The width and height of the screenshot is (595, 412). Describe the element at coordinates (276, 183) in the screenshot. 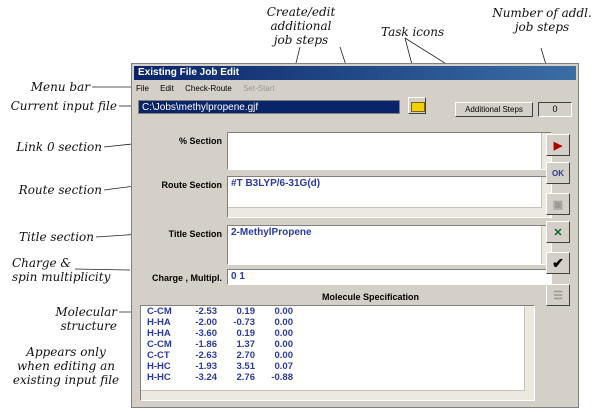

I see `route-section-value: #T B3LYP/6-31G(d)` at that location.